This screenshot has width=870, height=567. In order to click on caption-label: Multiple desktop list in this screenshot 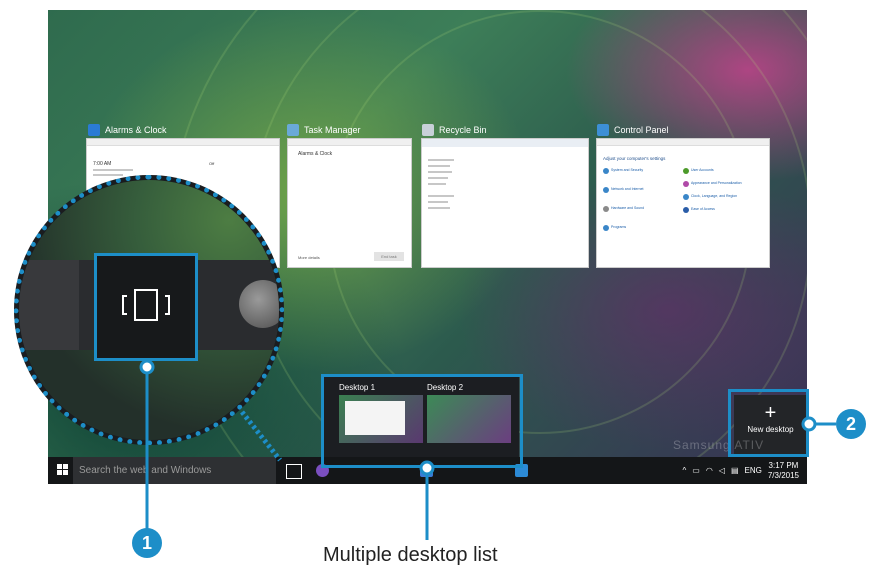, I will do `click(410, 555)`.